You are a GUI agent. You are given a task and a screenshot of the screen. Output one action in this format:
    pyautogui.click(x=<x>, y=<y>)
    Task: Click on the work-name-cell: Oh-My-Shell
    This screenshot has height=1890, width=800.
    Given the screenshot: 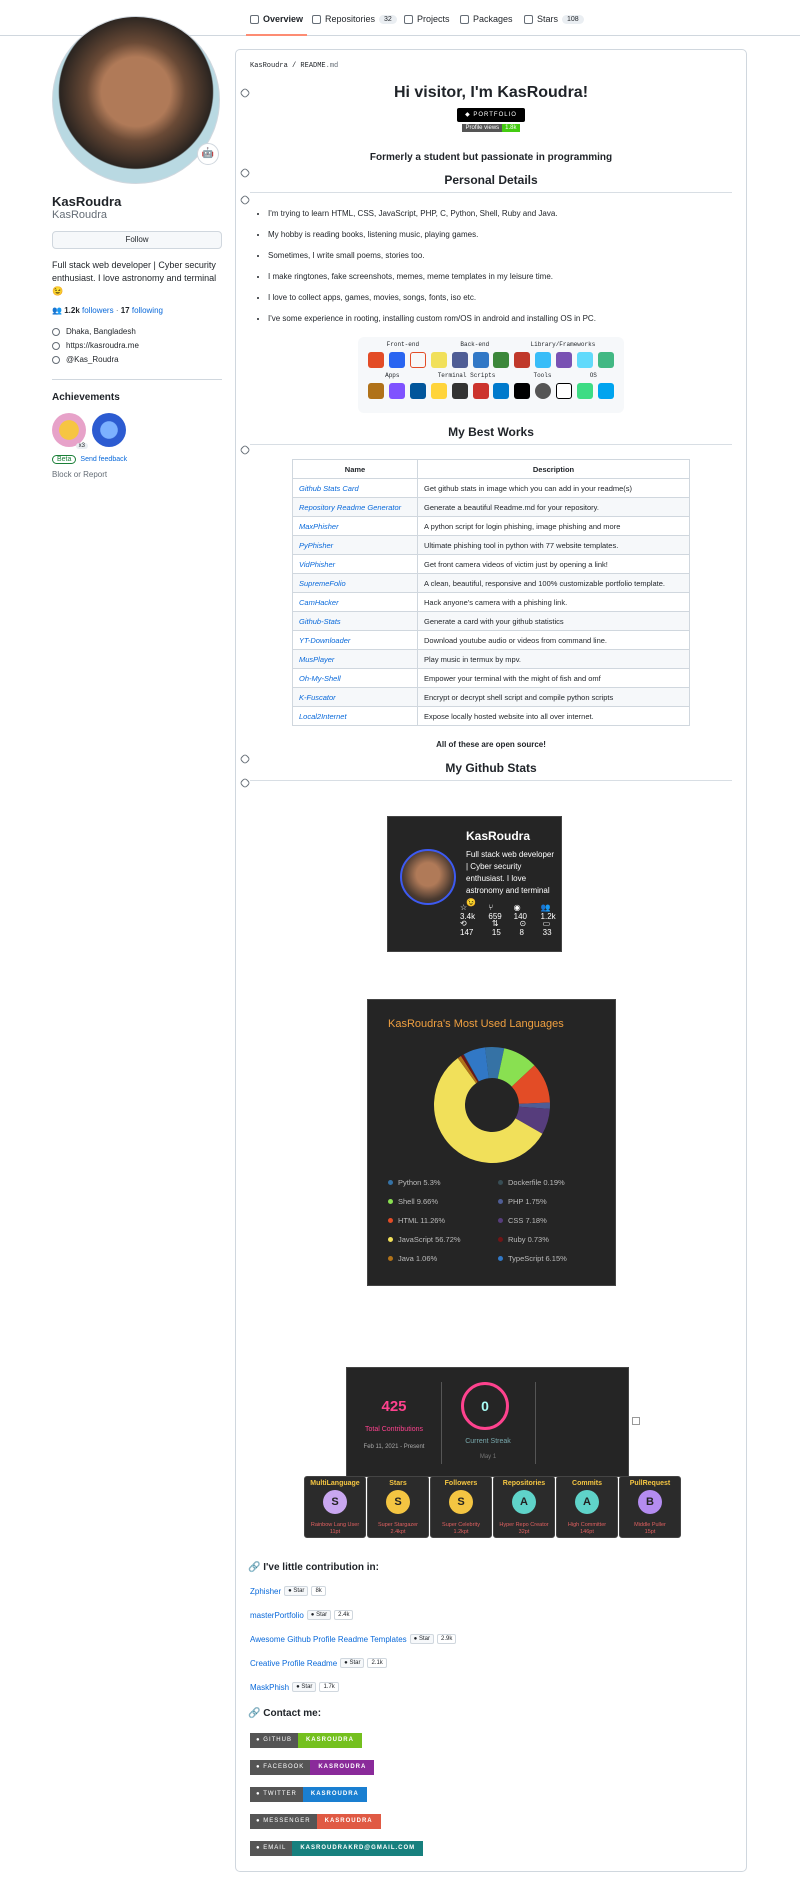 What is the action you would take?
    pyautogui.click(x=355, y=678)
    